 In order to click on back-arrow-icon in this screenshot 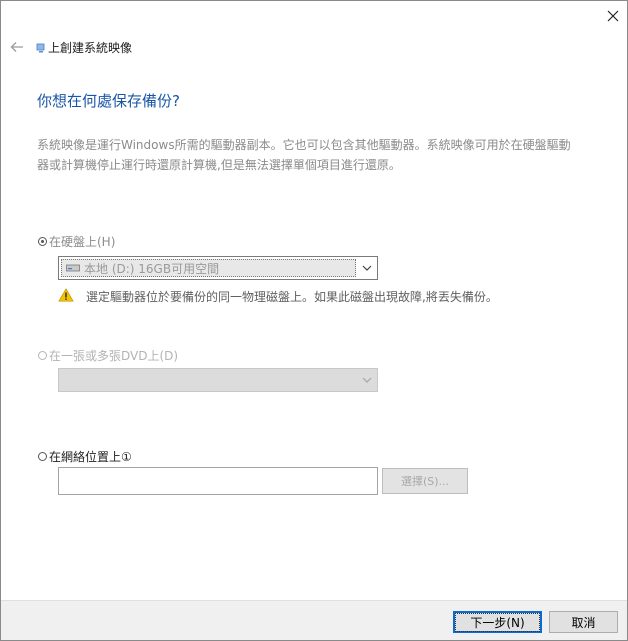, I will do `click(16, 47)`.